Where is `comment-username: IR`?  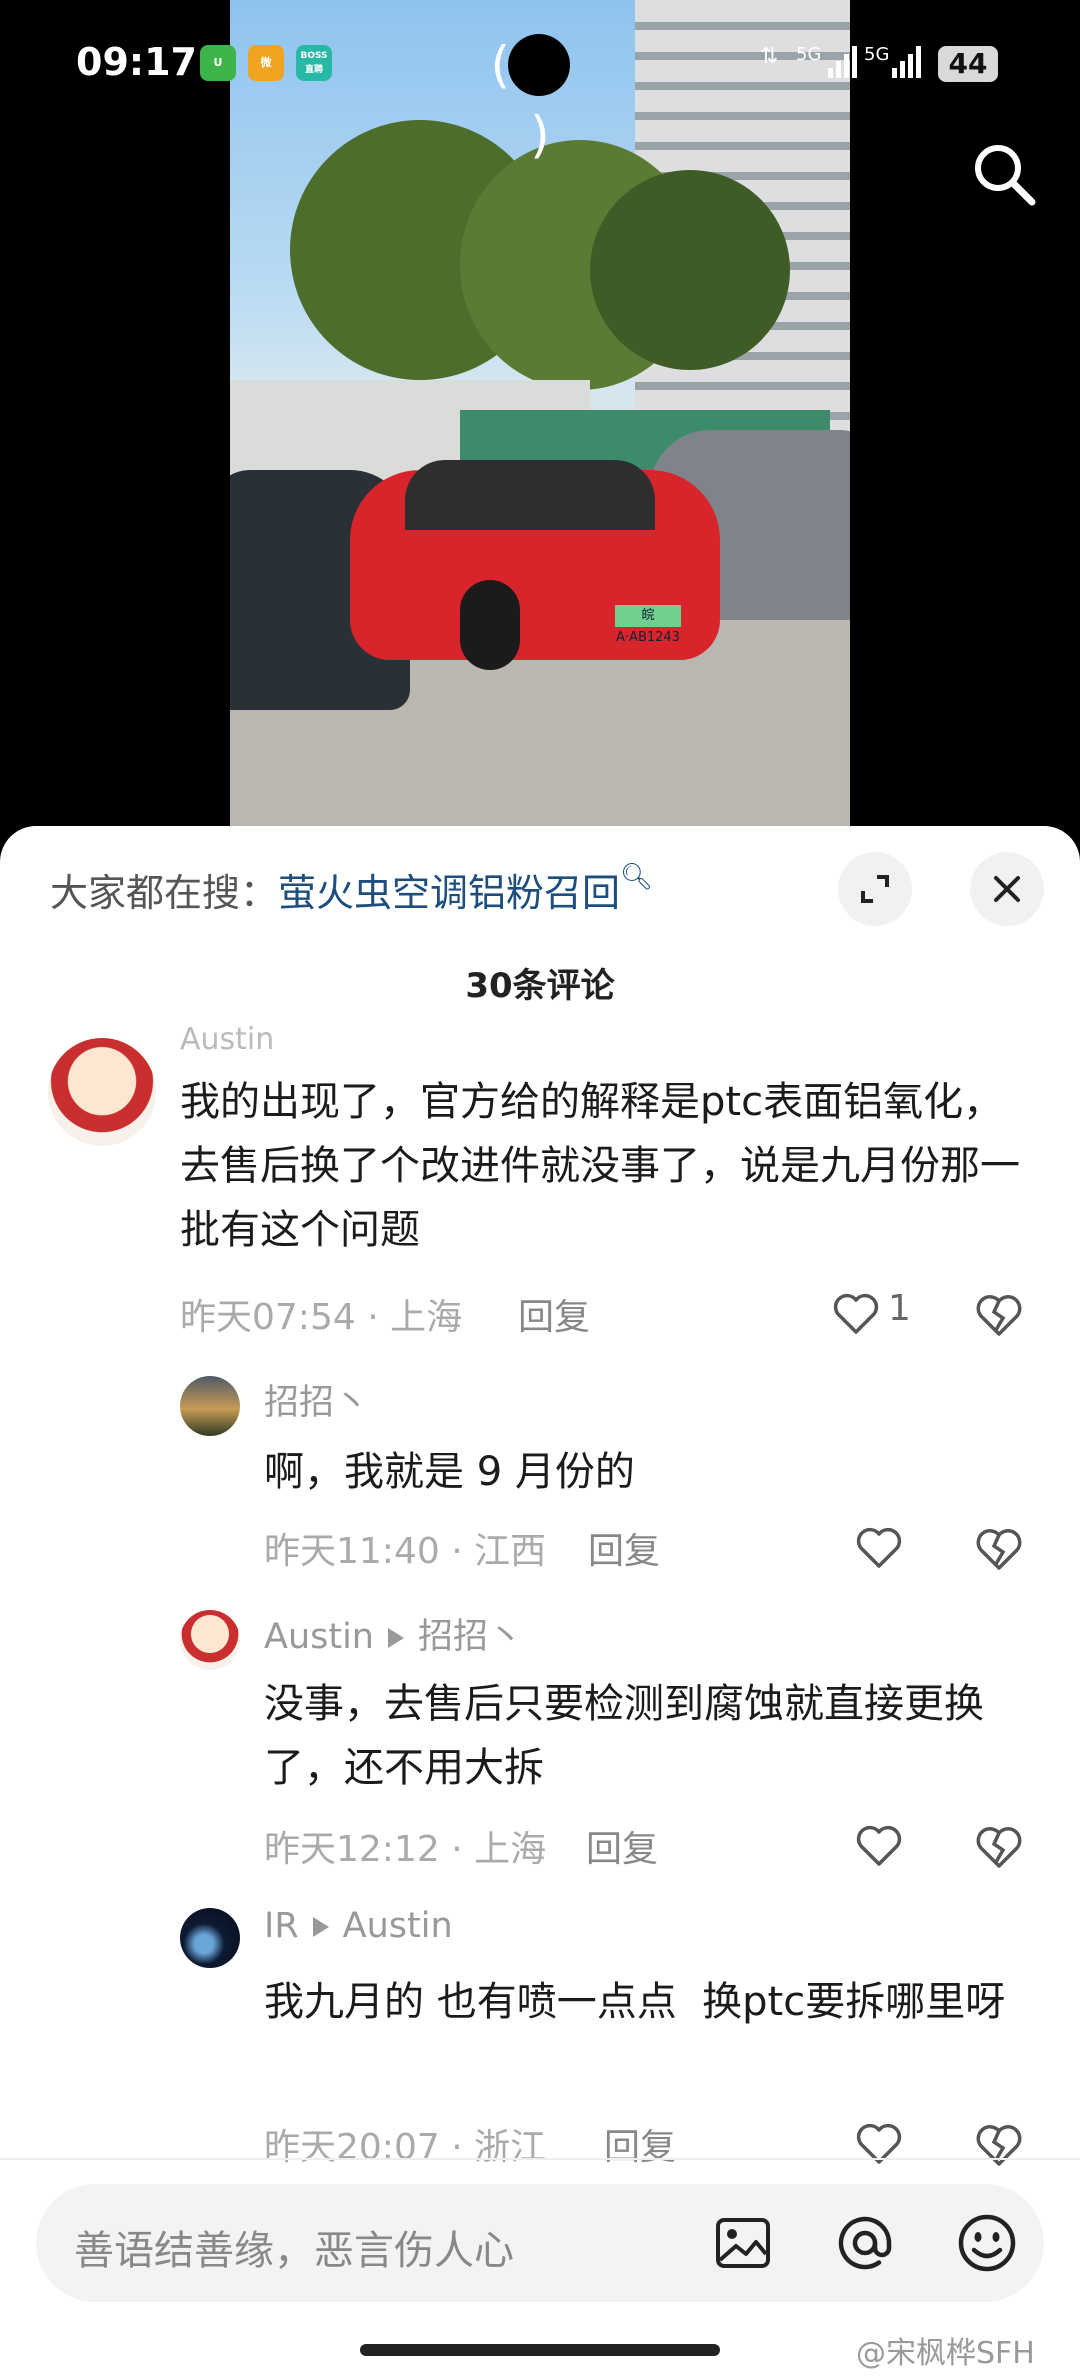 comment-username: IR is located at coordinates (281, 1926).